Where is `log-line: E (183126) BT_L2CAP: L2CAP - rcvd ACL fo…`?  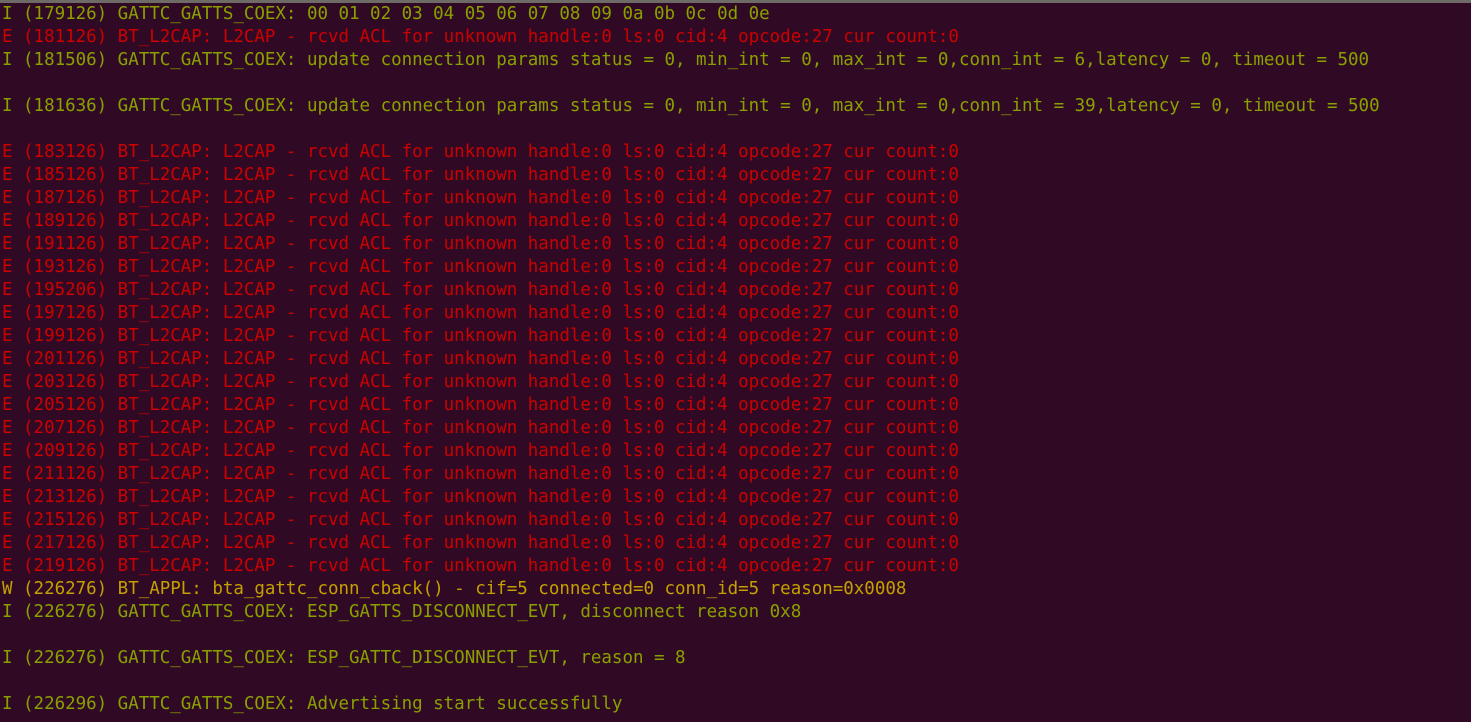
log-line: E (183126) BT_L2CAP: L2CAP - rcvd ACL fo… is located at coordinates (480, 152).